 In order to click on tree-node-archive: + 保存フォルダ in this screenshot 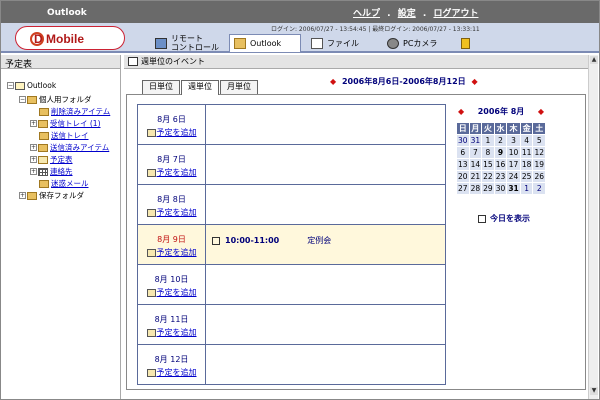, I will do `click(51, 195)`.